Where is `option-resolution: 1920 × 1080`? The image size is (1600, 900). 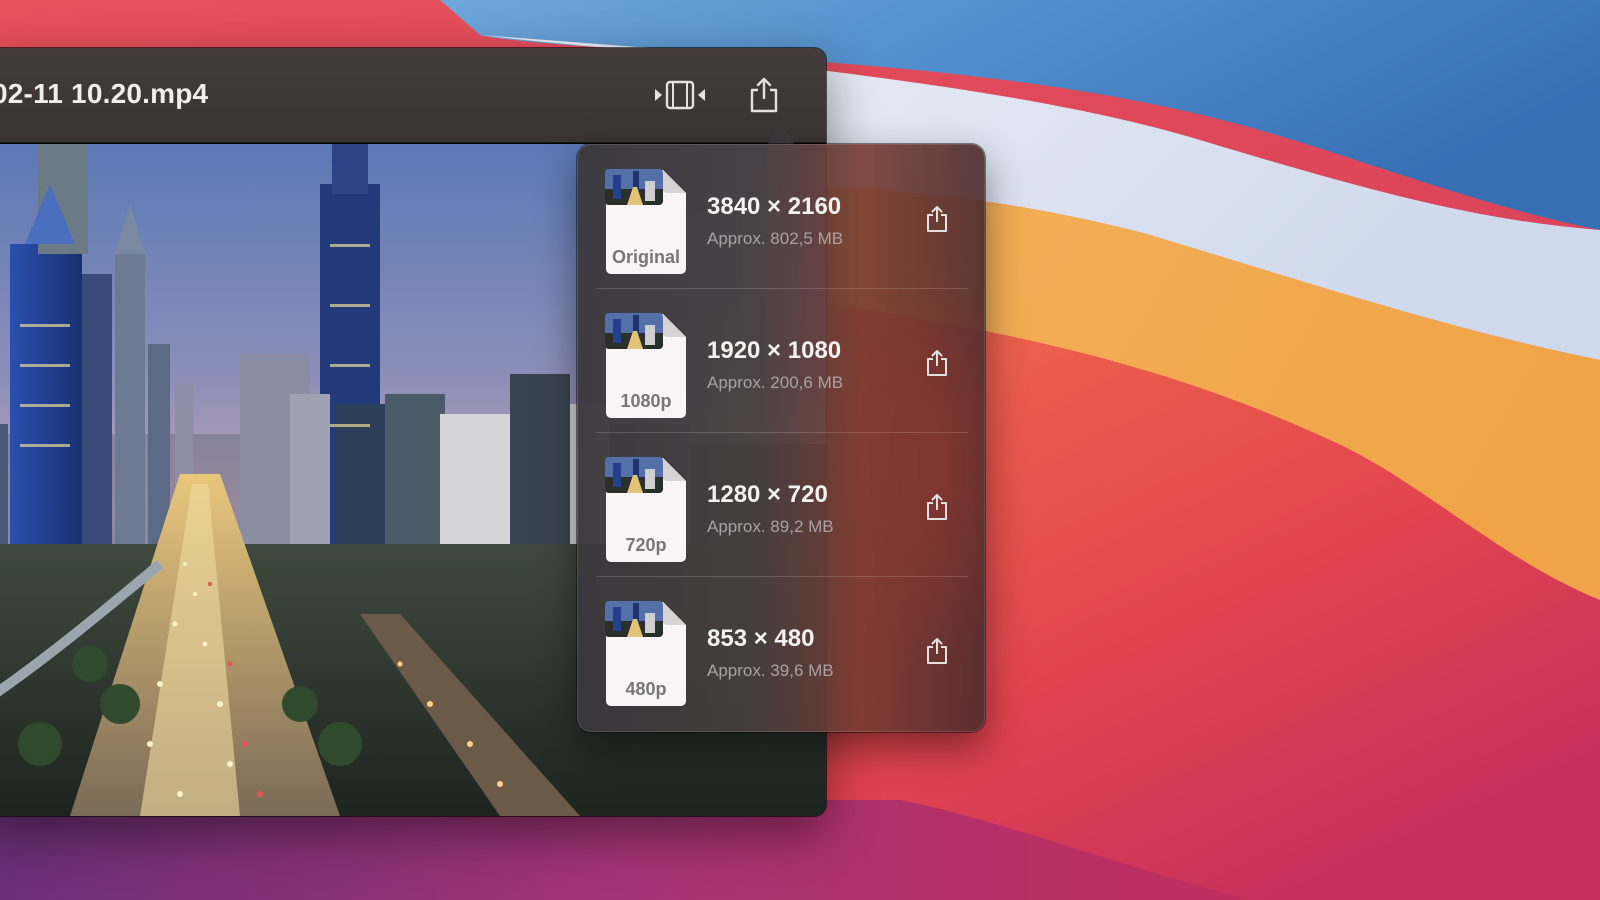
option-resolution: 1920 × 1080 is located at coordinates (774, 350).